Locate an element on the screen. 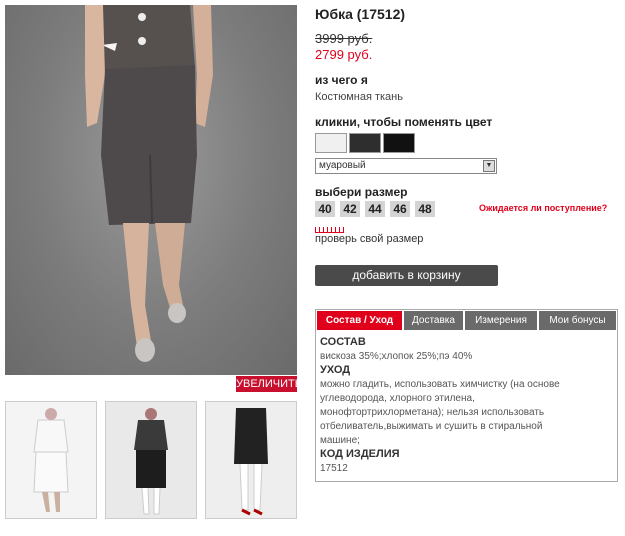  thumbnail-white-suit is located at coordinates (51, 460).